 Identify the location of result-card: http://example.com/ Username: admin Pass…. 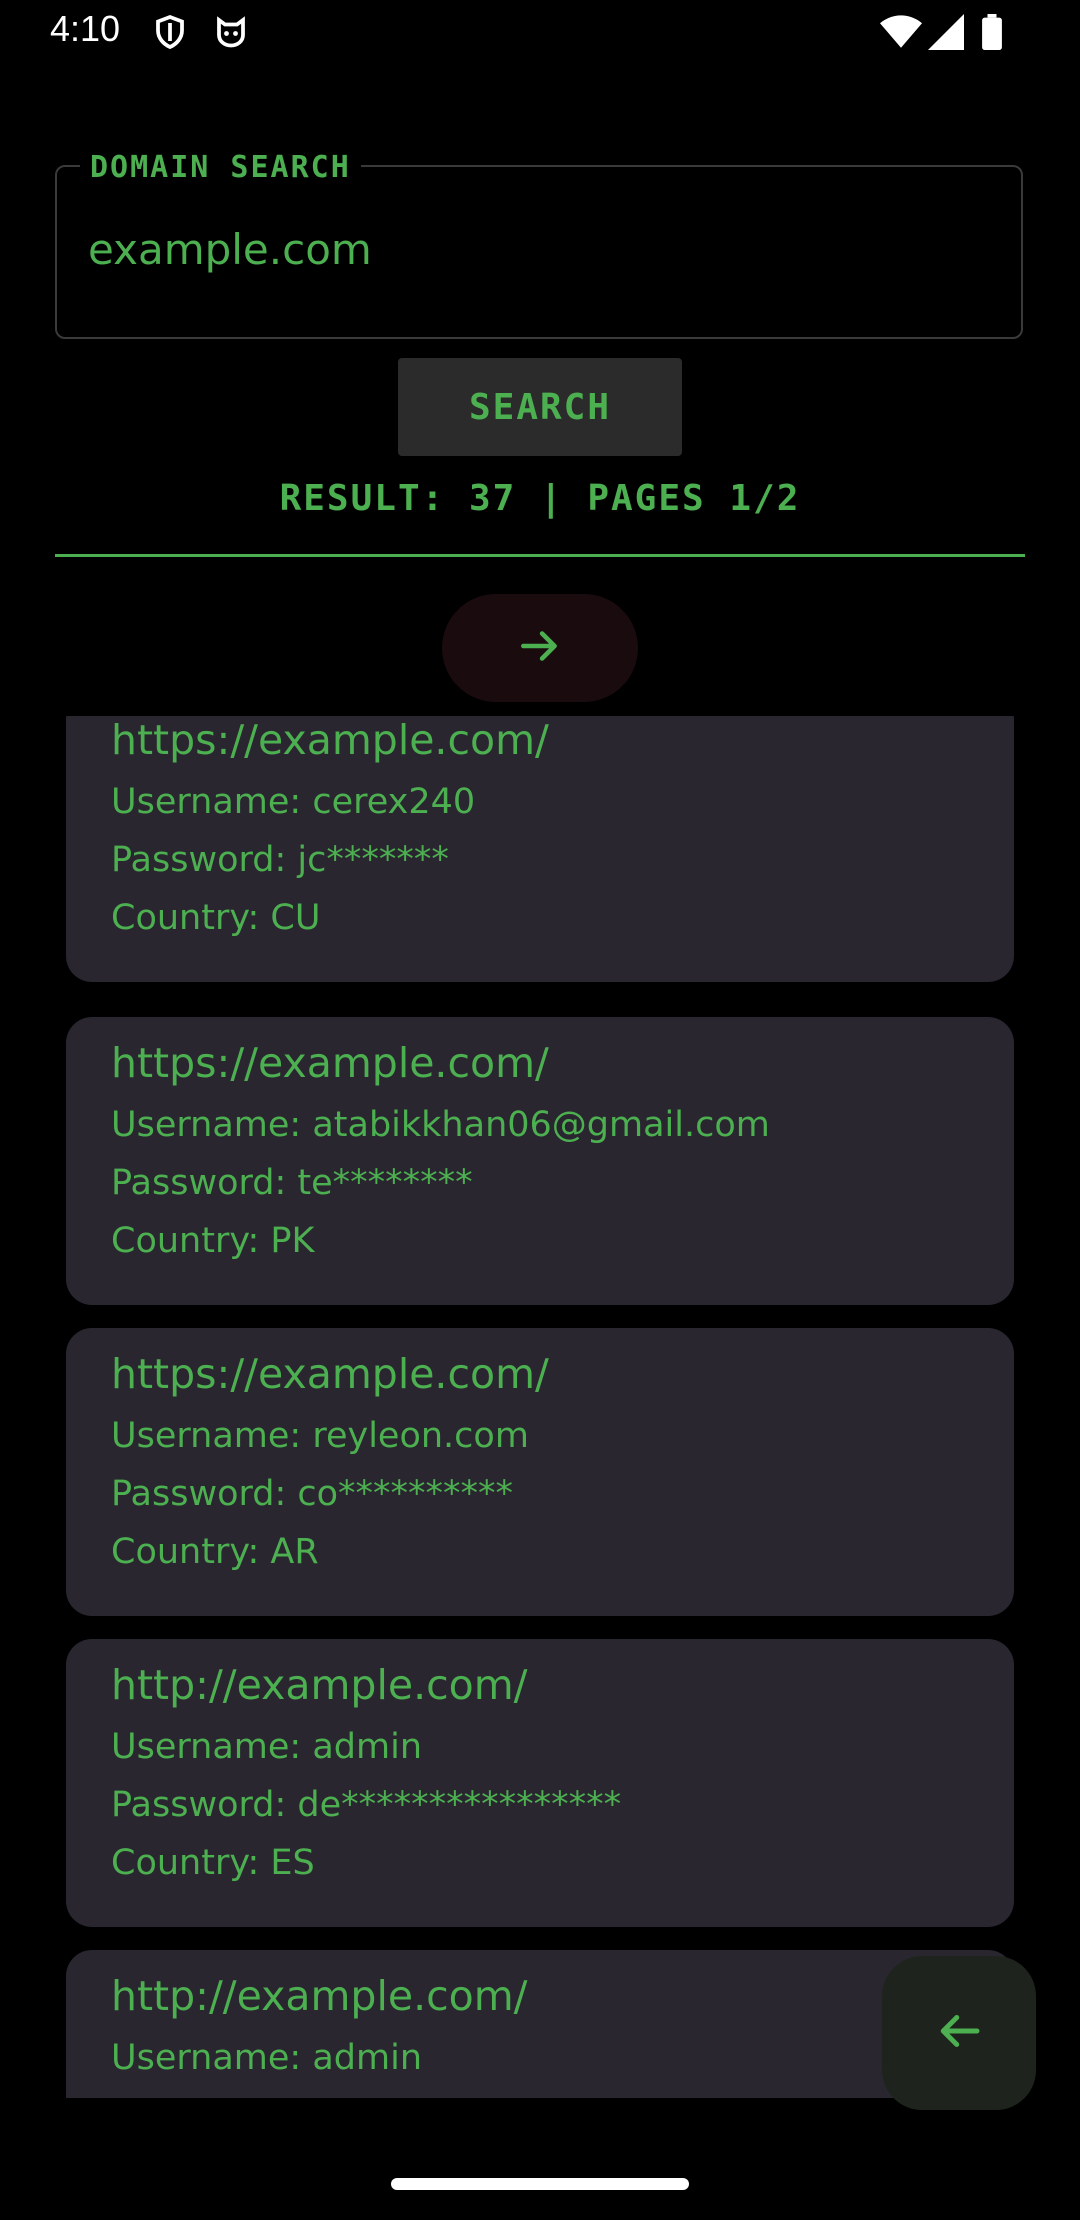
(540, 1783).